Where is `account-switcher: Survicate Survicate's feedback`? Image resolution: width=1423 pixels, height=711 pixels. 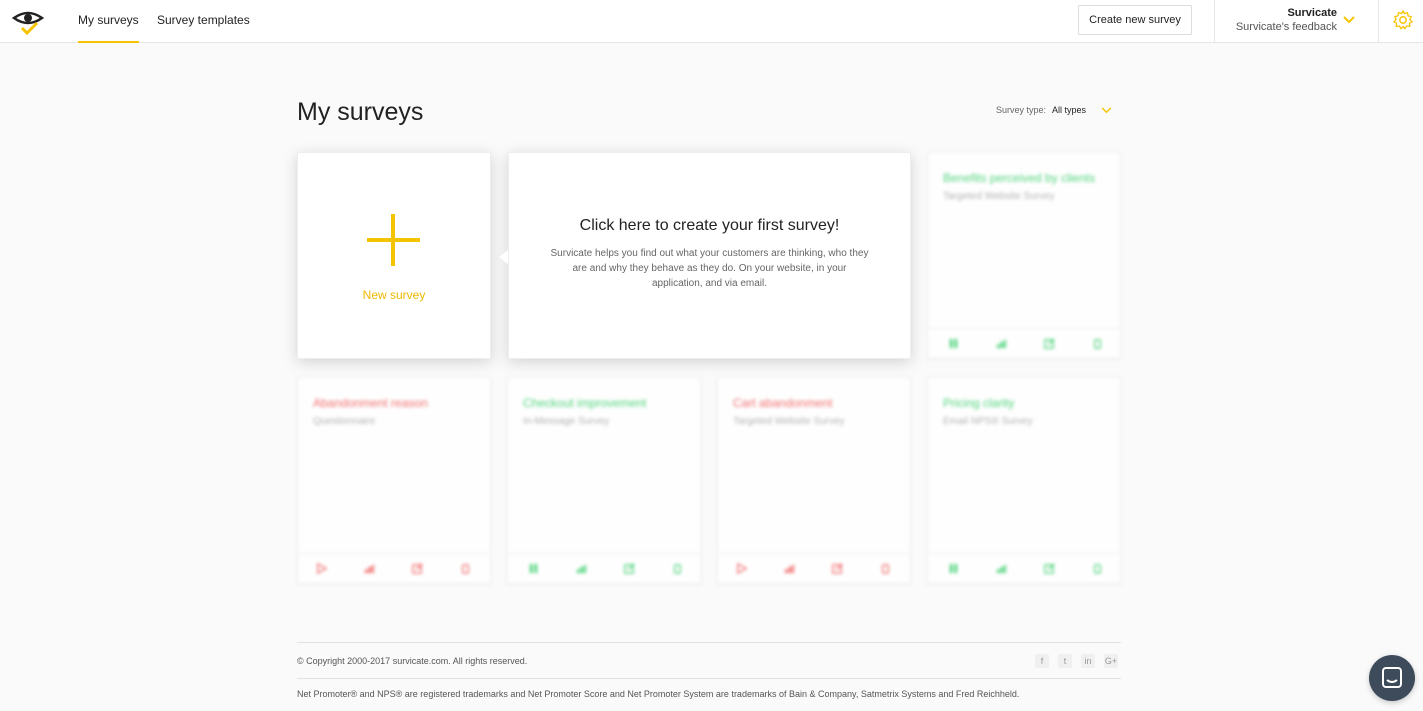 account-switcher: Survicate Survicate's feedback is located at coordinates (1281, 20).